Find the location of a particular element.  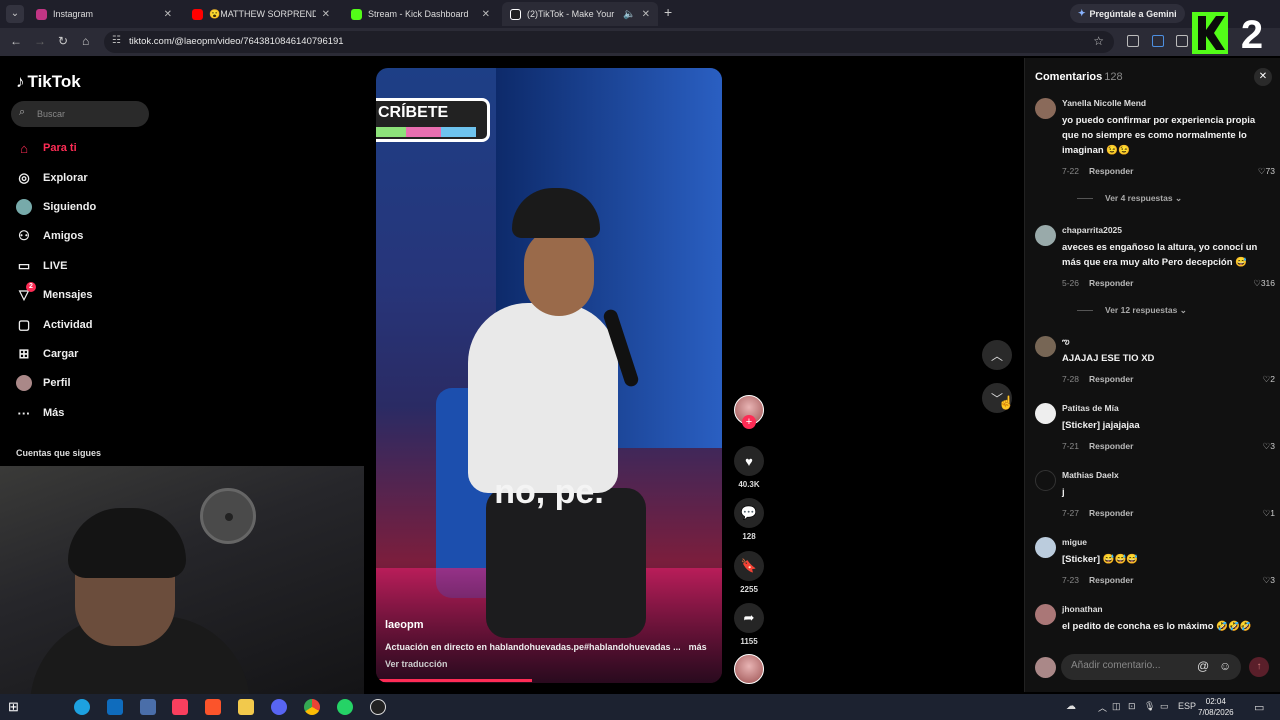

comment-button: 💬 128 is located at coordinates (749, 519).